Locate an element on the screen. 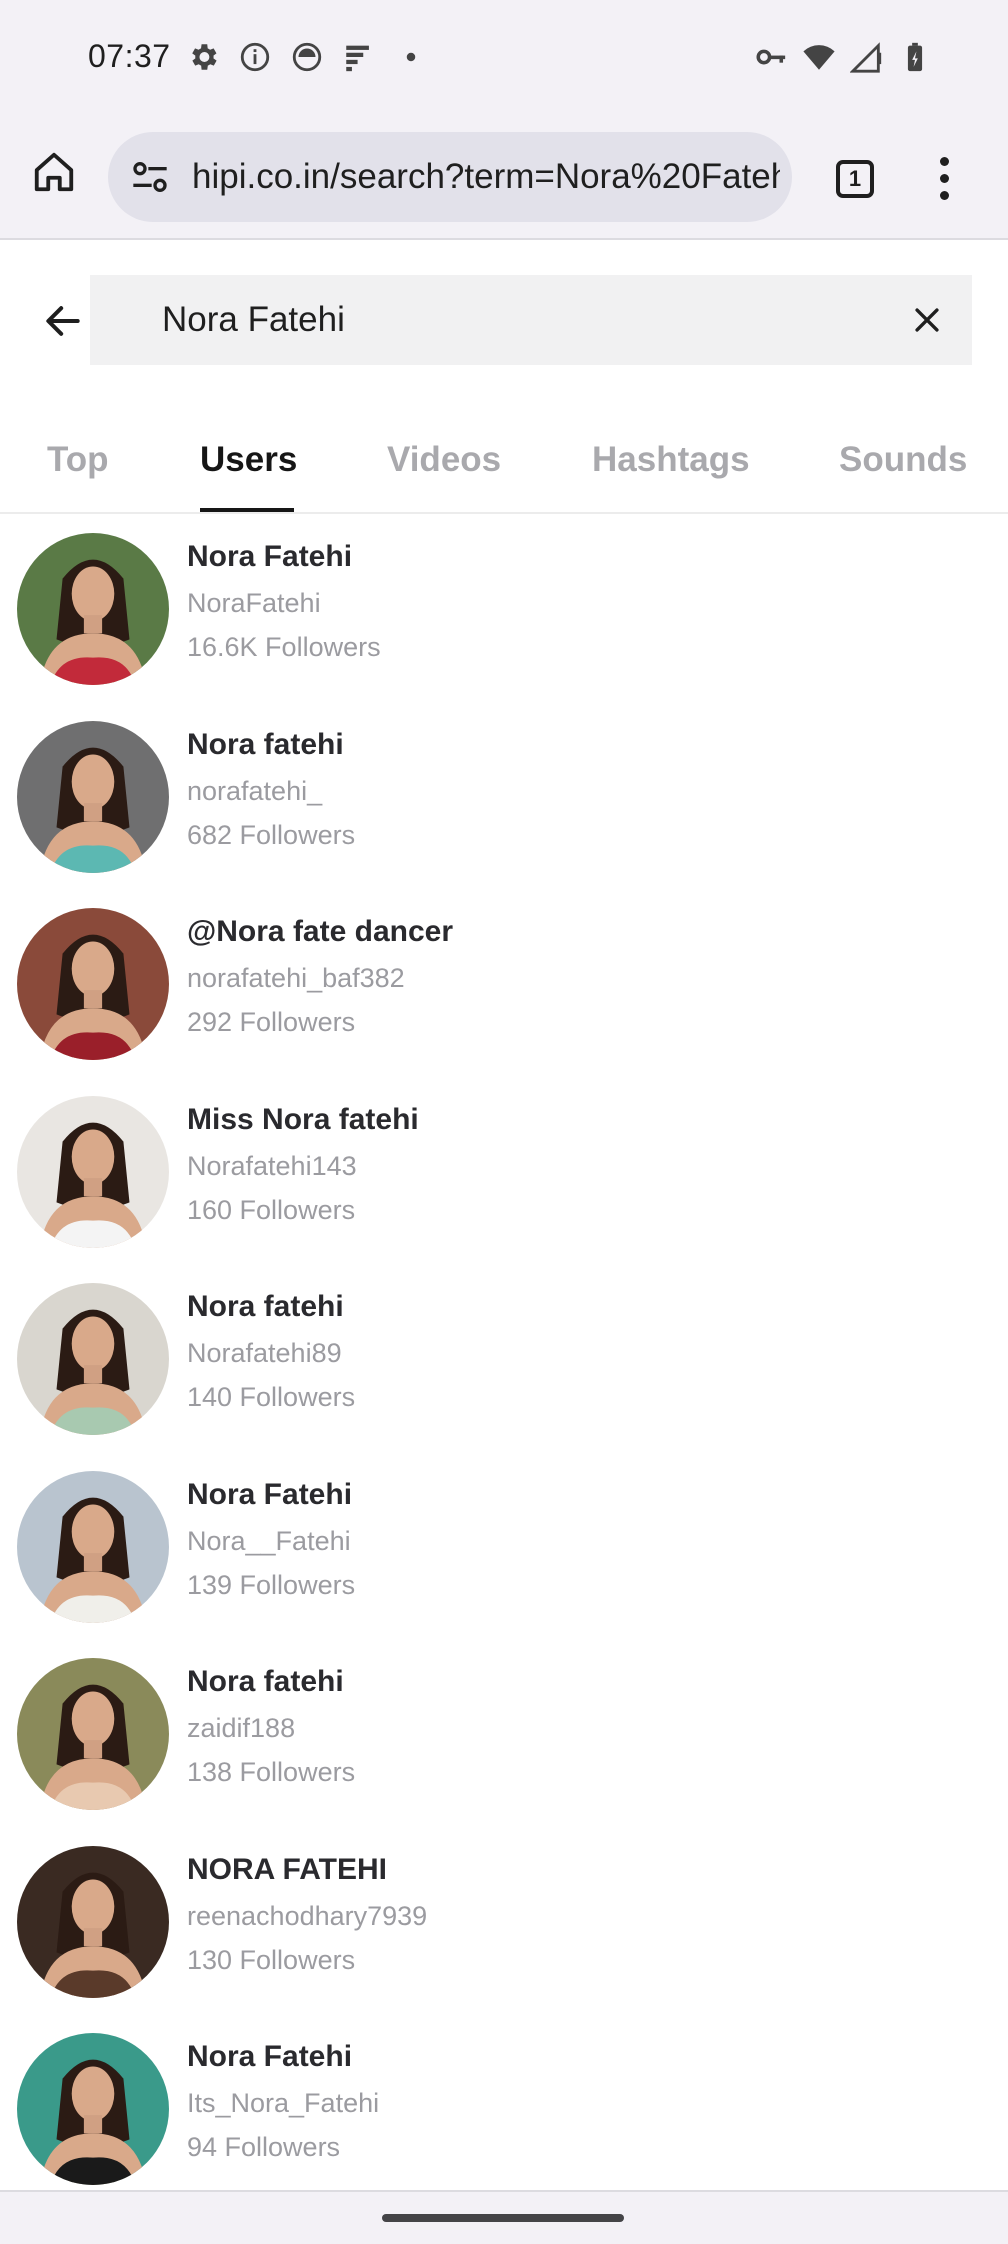 Image resolution: width=1008 pixels, height=2244 pixels. status-right-icons is located at coordinates (843, 57).